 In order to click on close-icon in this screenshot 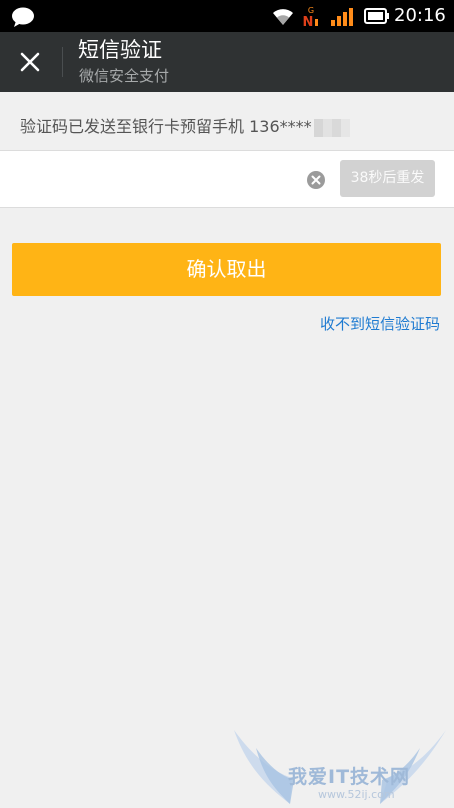, I will do `click(30, 62)`.